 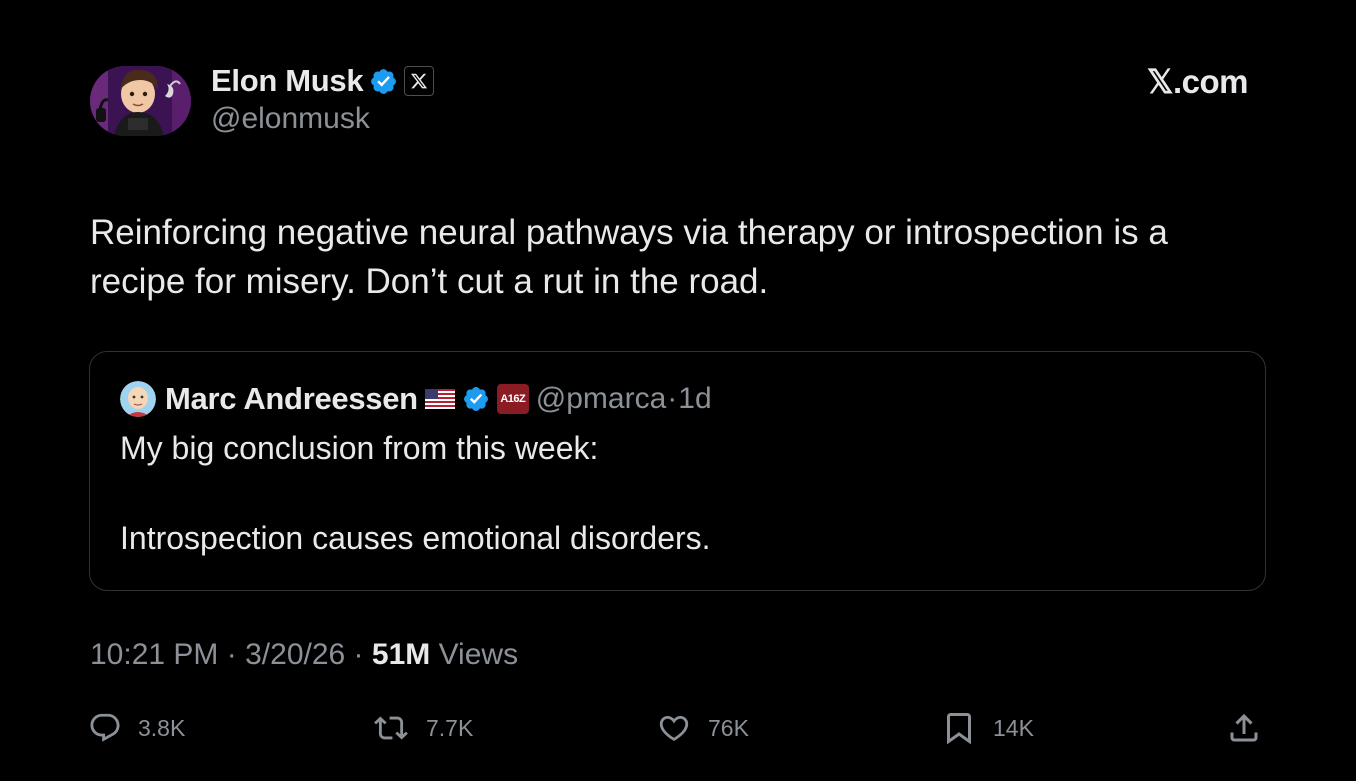 I want to click on site-brand: 𝕏.com, so click(x=1197, y=81).